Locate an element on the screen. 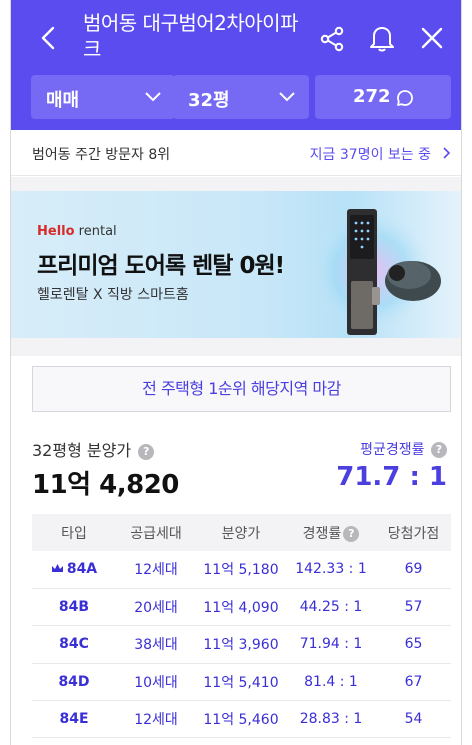 The image size is (472, 745). cell-price: 11억 4,090 is located at coordinates (241, 607).